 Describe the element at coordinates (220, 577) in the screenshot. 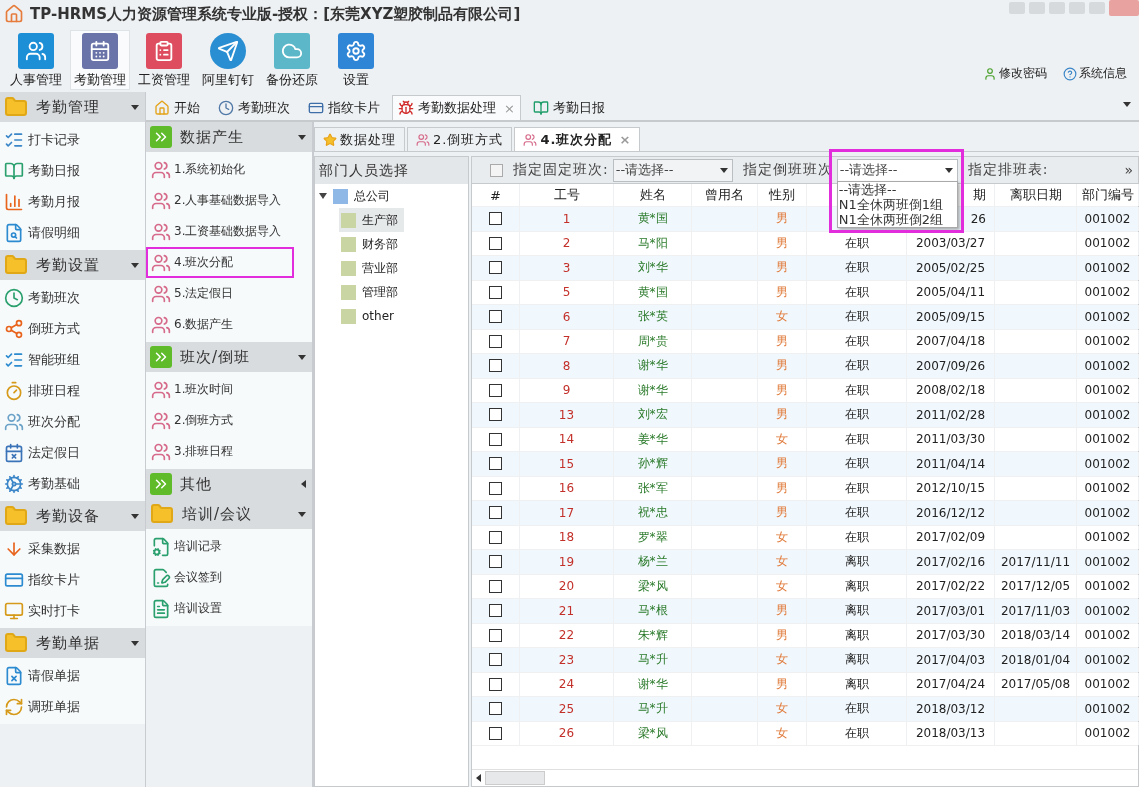

I see `nav-item: 会议签到` at that location.